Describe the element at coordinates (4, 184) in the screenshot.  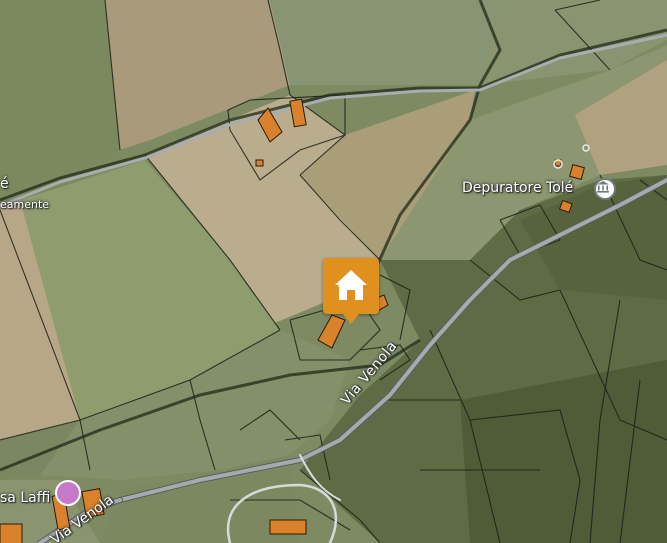
I see `edge-label-top: é` at that location.